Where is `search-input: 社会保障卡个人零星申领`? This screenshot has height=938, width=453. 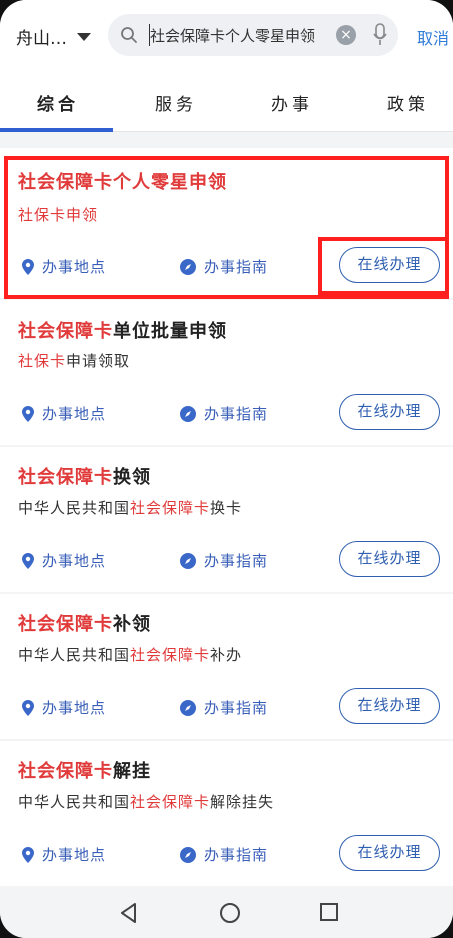
search-input: 社会保障卡个人零星申领 is located at coordinates (232, 35).